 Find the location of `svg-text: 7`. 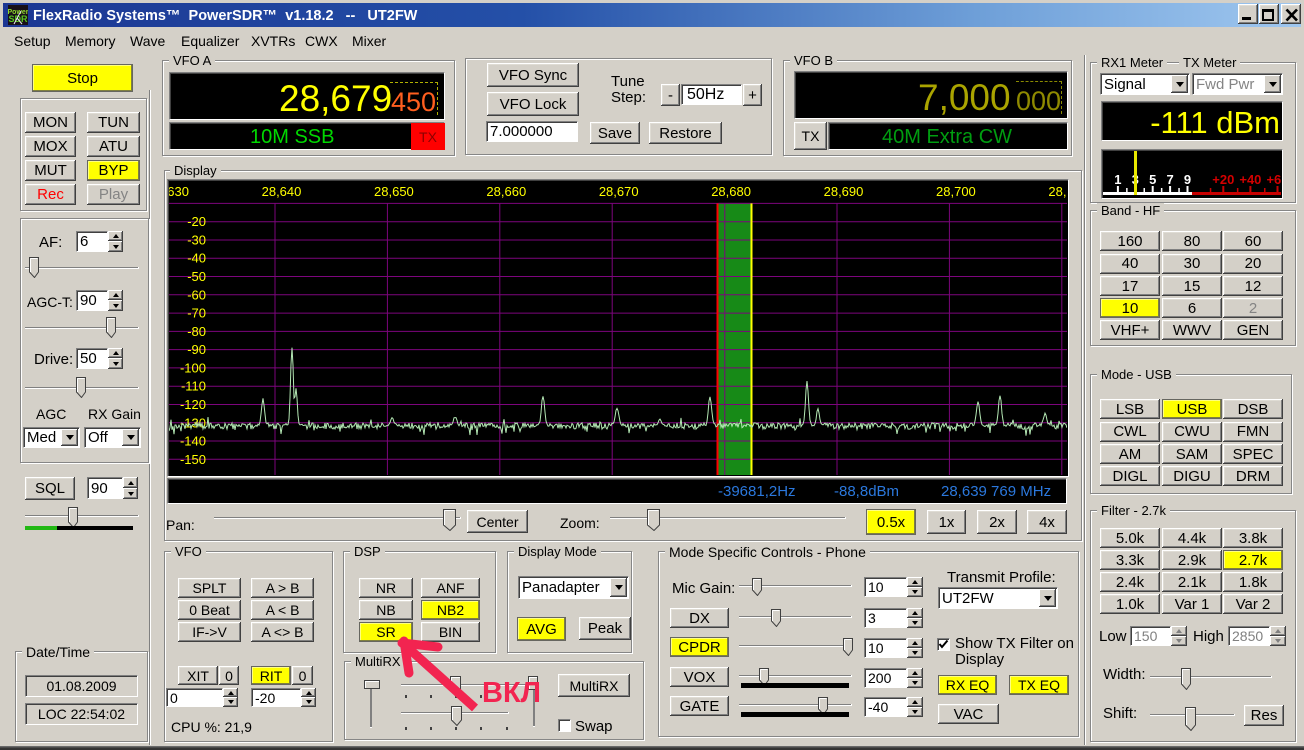

svg-text: 7 is located at coordinates (1169, 179).